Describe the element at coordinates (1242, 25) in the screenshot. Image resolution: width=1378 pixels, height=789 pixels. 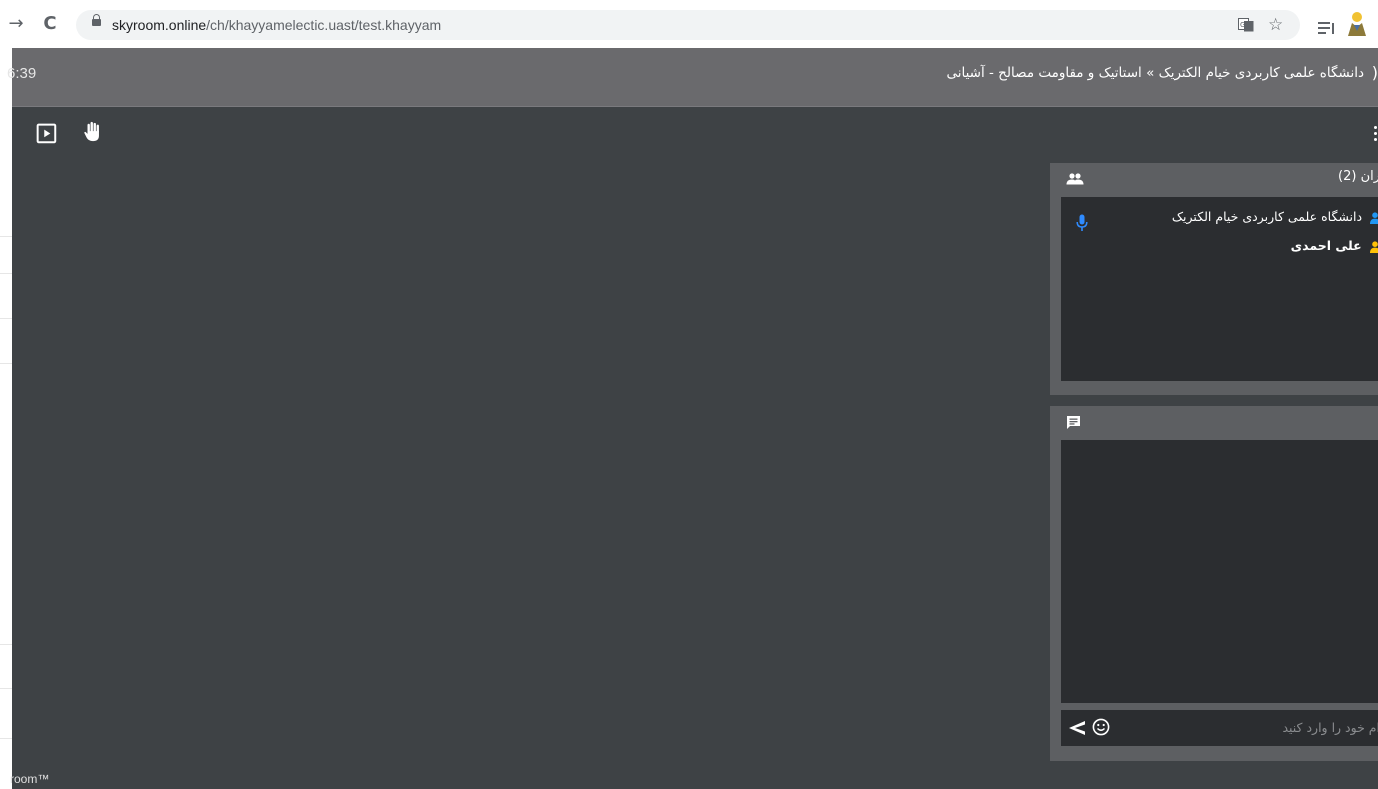
I see `svg-text: G` at that location.